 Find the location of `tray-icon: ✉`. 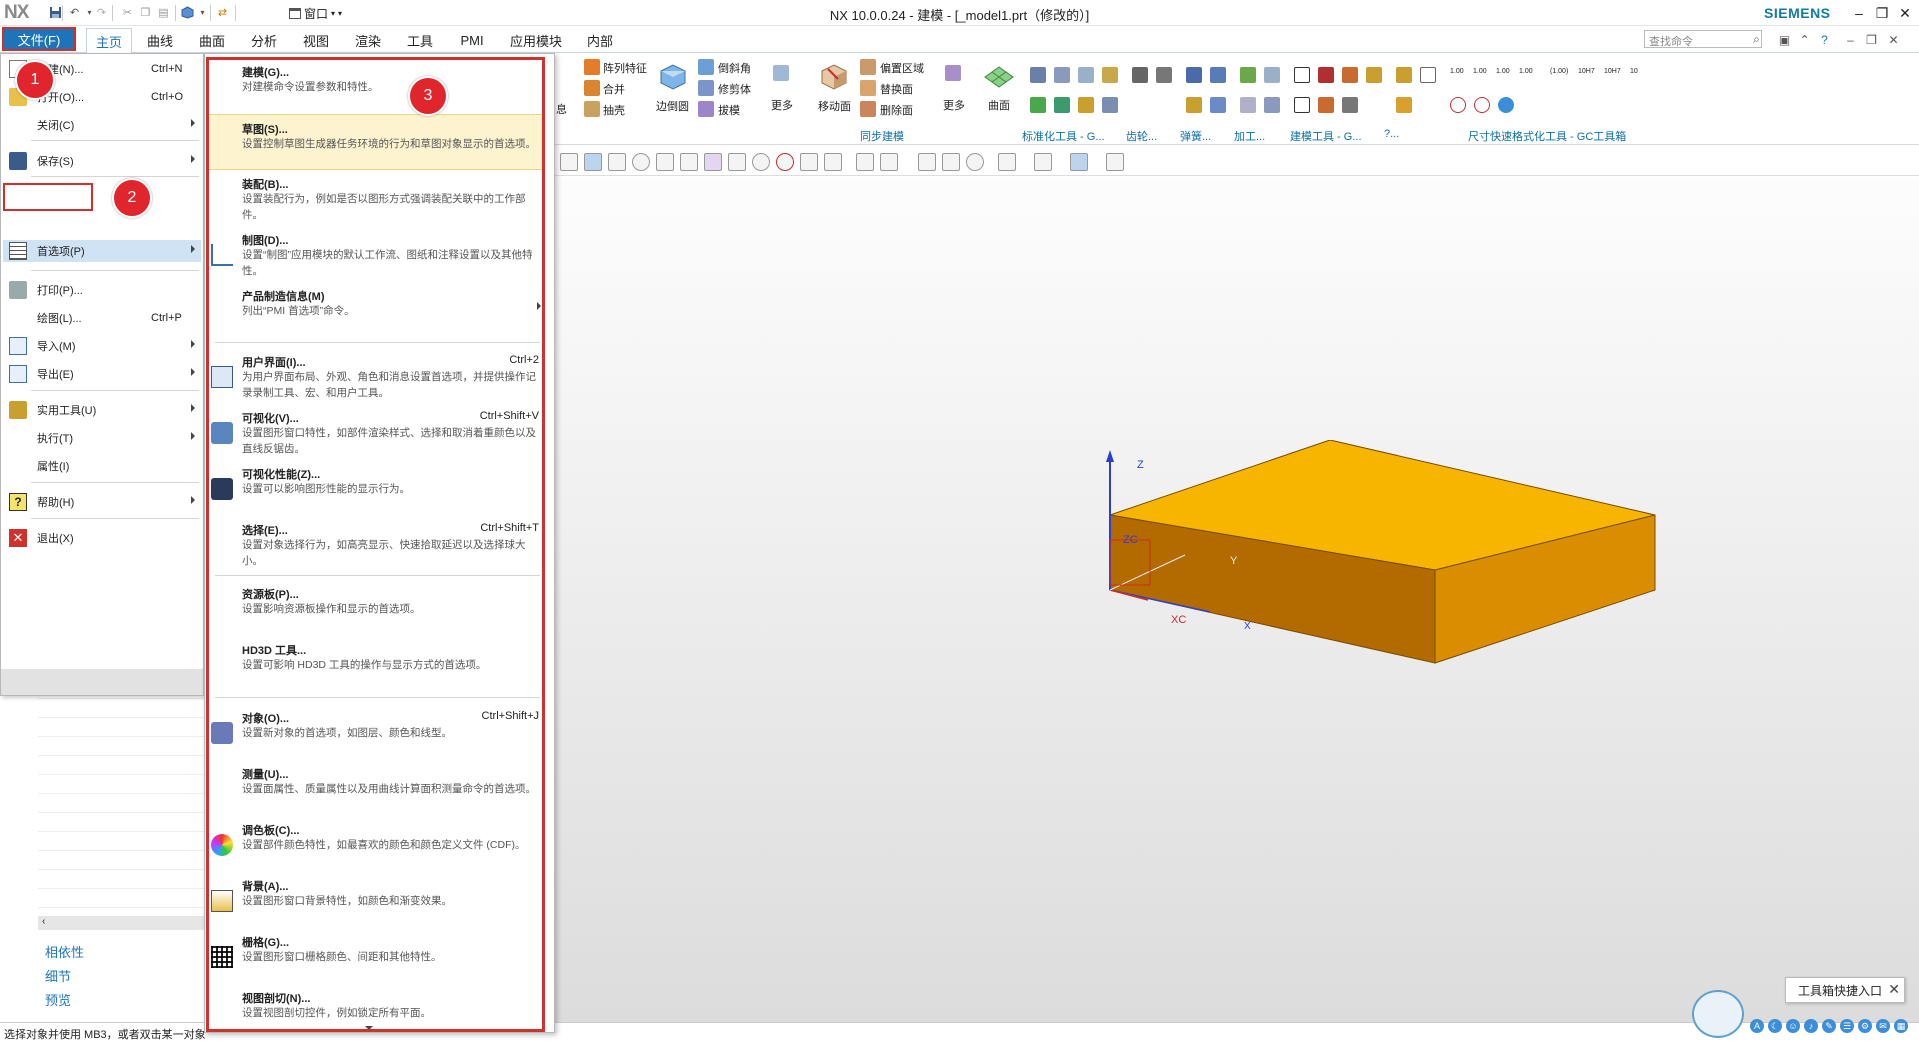

tray-icon: ✉ is located at coordinates (1883, 1026).